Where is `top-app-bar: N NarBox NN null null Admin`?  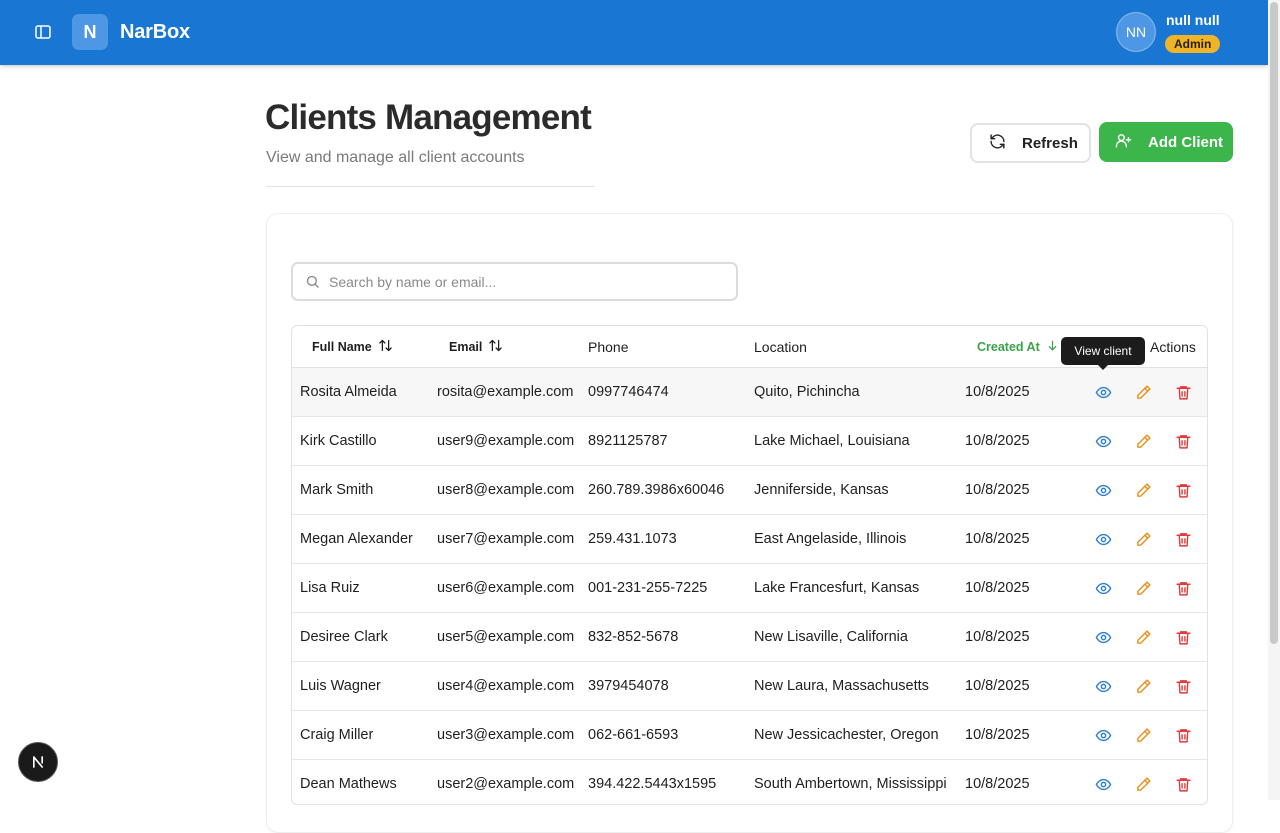 top-app-bar: N NarBox NN null null Admin is located at coordinates (634, 32).